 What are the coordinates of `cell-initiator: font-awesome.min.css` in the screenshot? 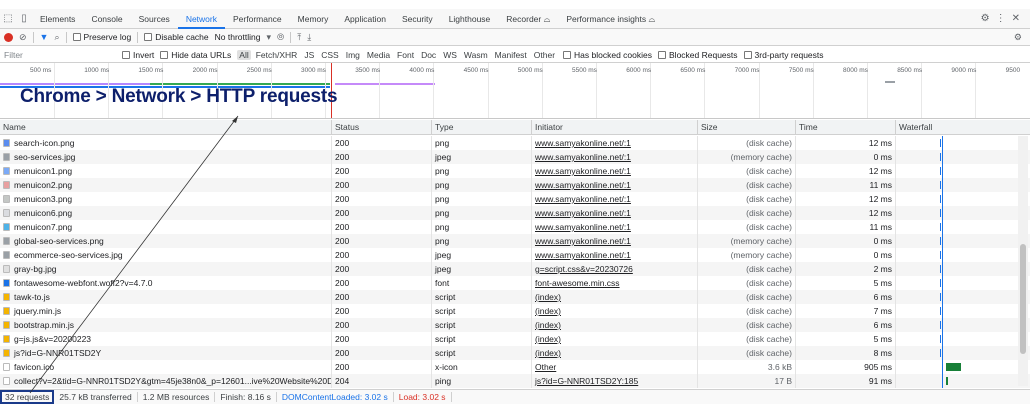 It's located at (615, 283).